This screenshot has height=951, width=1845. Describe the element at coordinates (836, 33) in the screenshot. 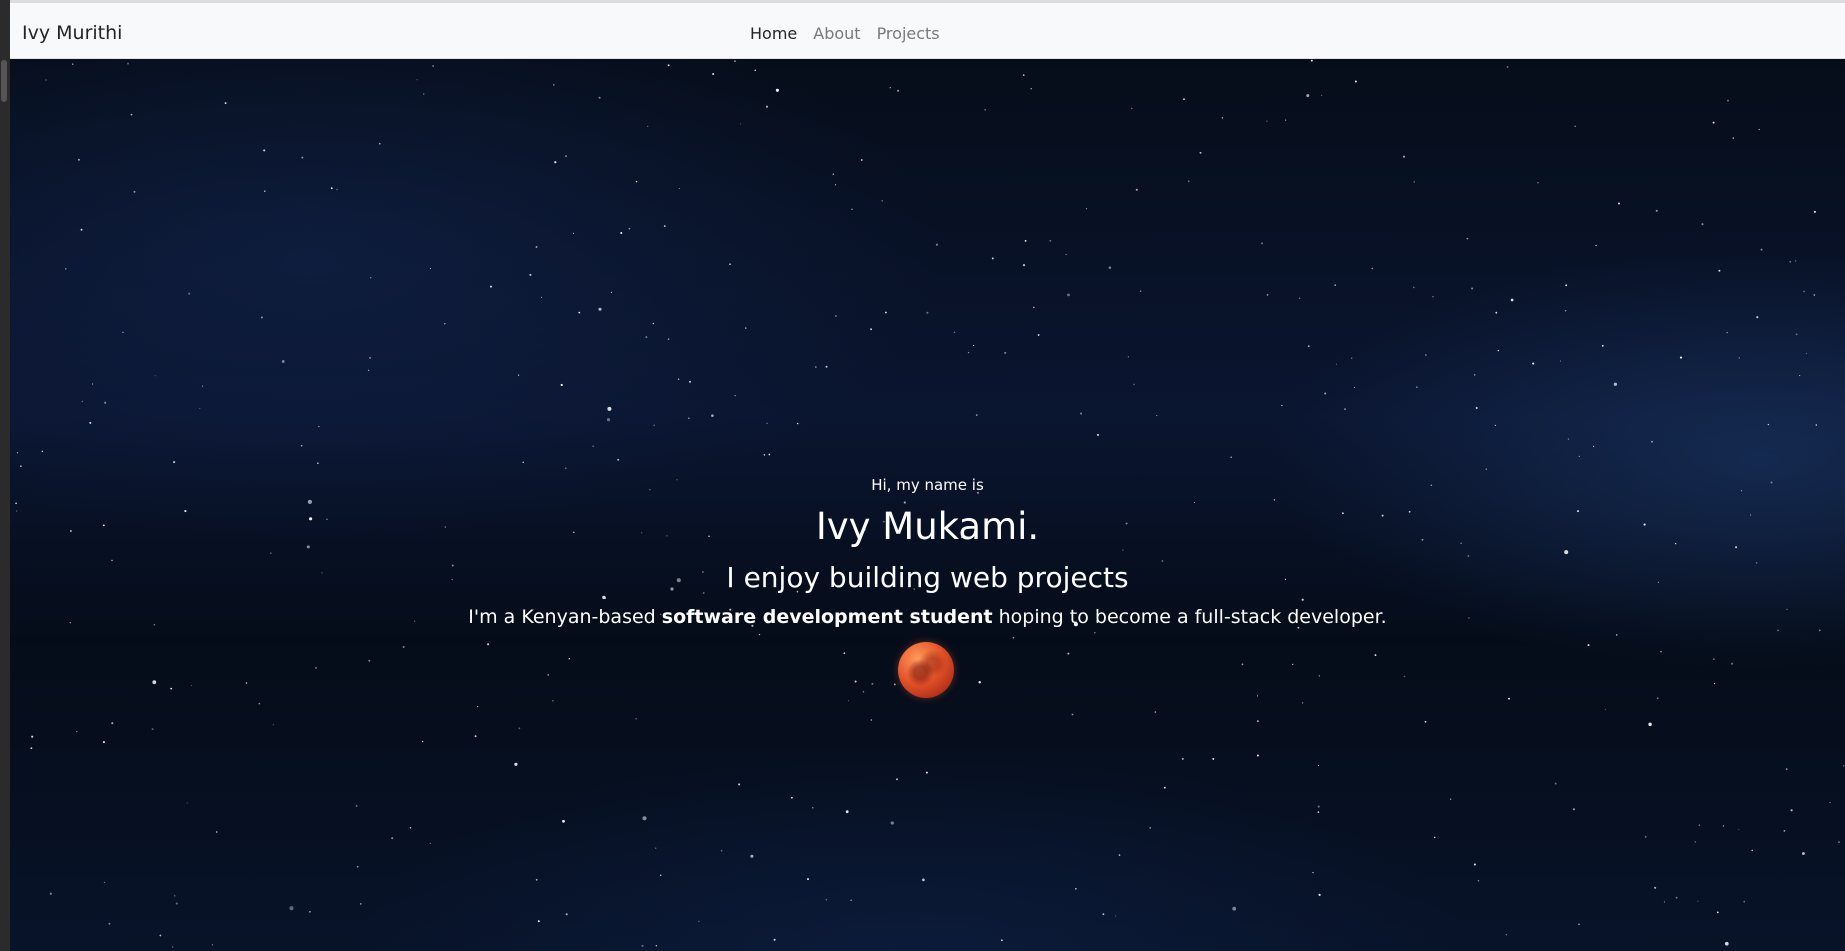

I see `nav-link-about: About` at that location.